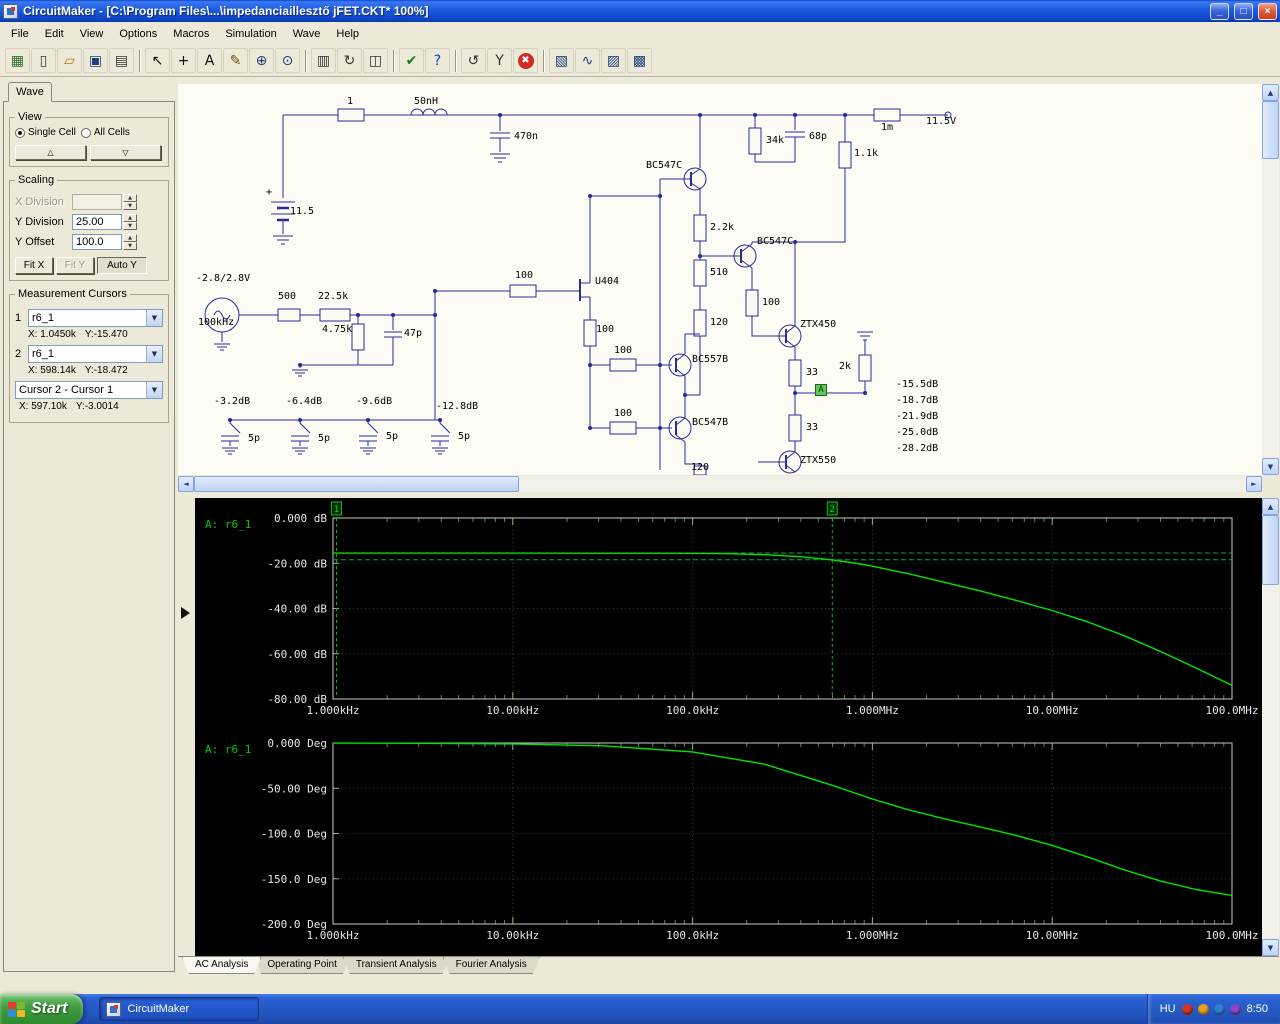 This screenshot has width=1280, height=1024. What do you see at coordinates (39, 222) in the screenshot?
I see `y-division-label: Y Division` at bounding box center [39, 222].